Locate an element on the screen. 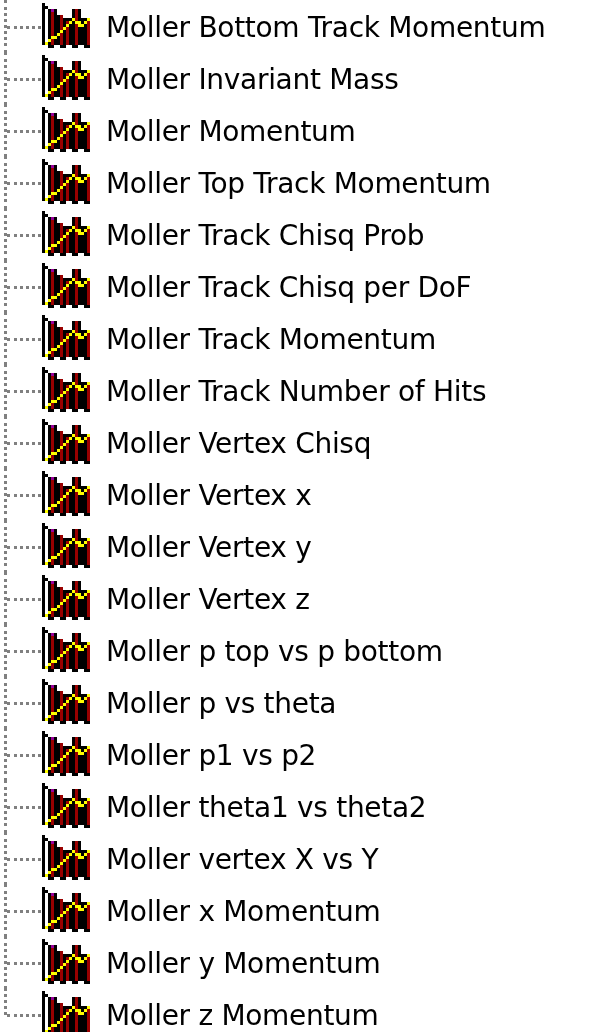  tree-item: Moller Vertex x is located at coordinates (209, 495).